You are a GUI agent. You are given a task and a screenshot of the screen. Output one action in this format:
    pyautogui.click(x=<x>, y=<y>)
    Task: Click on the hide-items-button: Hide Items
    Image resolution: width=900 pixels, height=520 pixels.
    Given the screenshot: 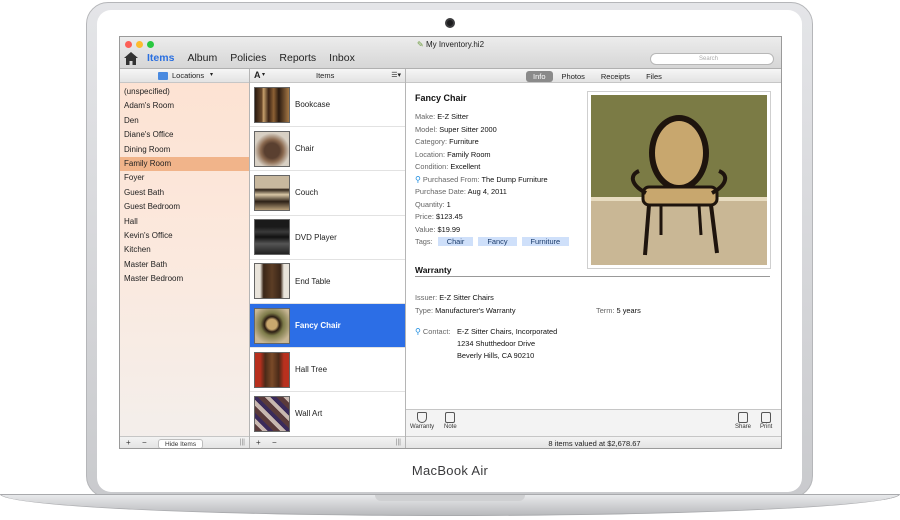 What is the action you would take?
    pyautogui.click(x=181, y=443)
    